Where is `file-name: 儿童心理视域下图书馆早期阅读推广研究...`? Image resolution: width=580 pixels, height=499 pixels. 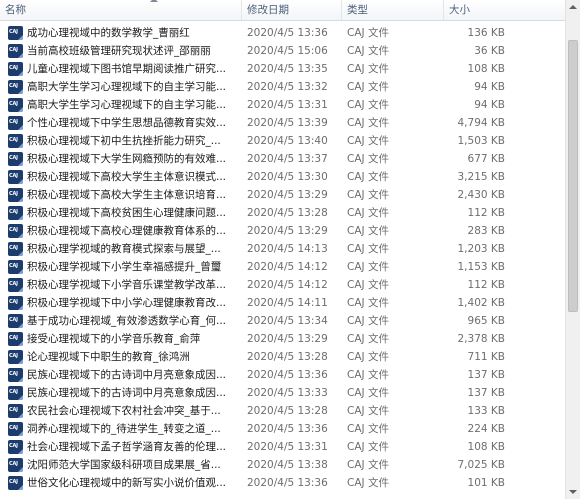
file-name: 儿童心理视域下图书馆早期阅读推广研究... is located at coordinates (127, 69).